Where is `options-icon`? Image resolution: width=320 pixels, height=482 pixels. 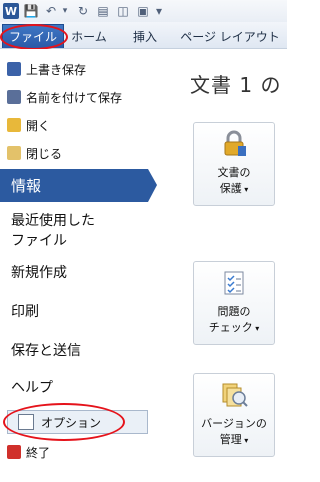
options-icon is located at coordinates (26, 422).